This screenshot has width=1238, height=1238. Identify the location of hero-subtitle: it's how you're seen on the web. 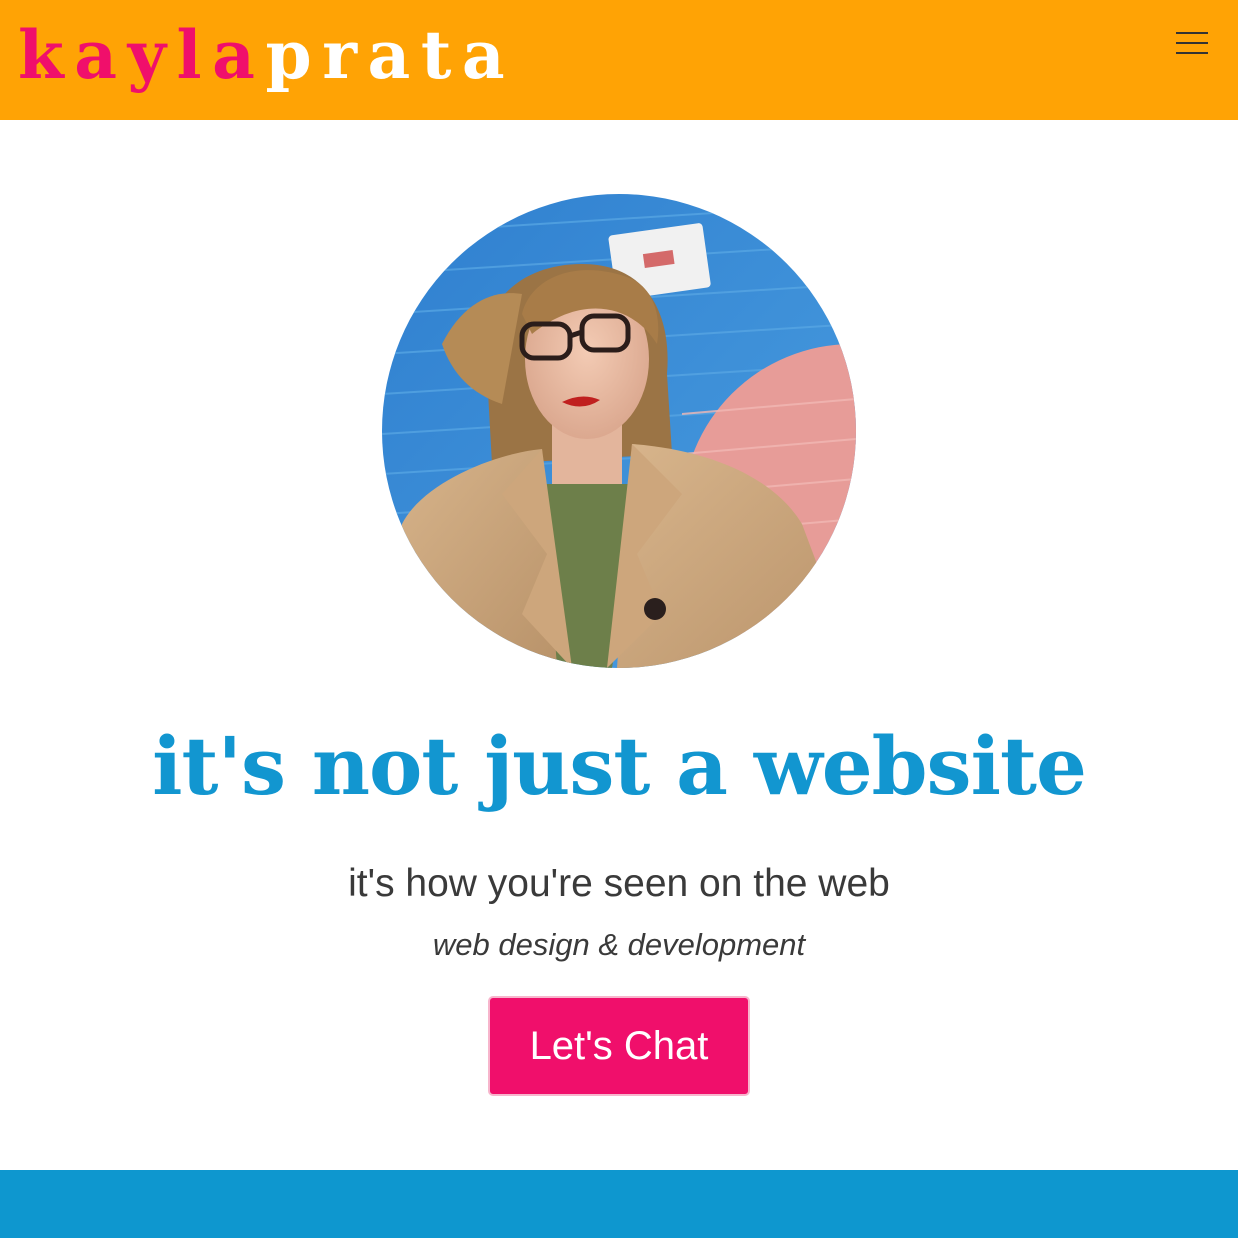
(619, 883).